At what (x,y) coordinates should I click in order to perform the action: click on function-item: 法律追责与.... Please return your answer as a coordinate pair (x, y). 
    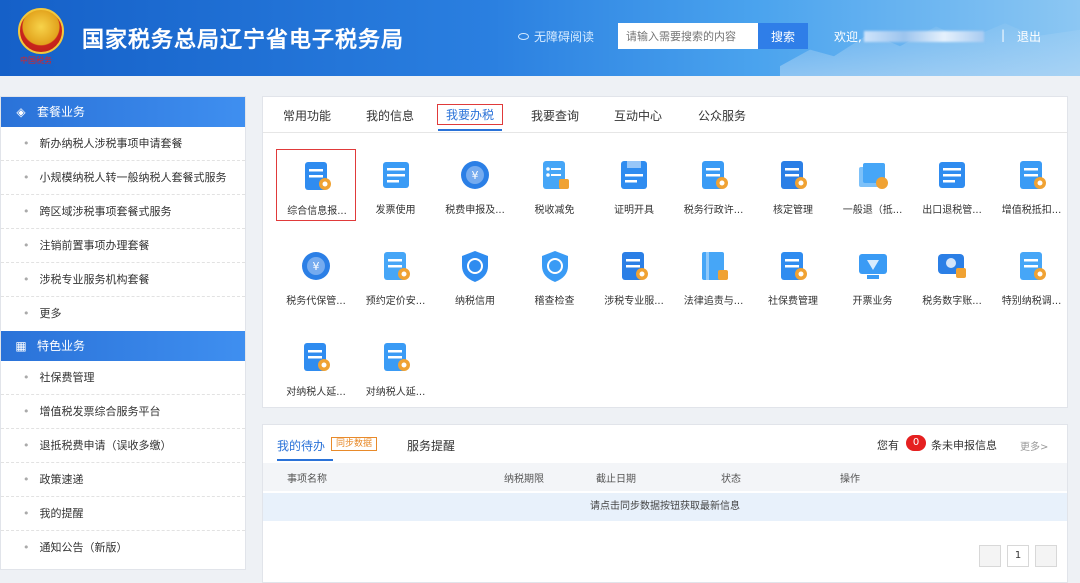
    Looking at the image, I should click on (714, 276).